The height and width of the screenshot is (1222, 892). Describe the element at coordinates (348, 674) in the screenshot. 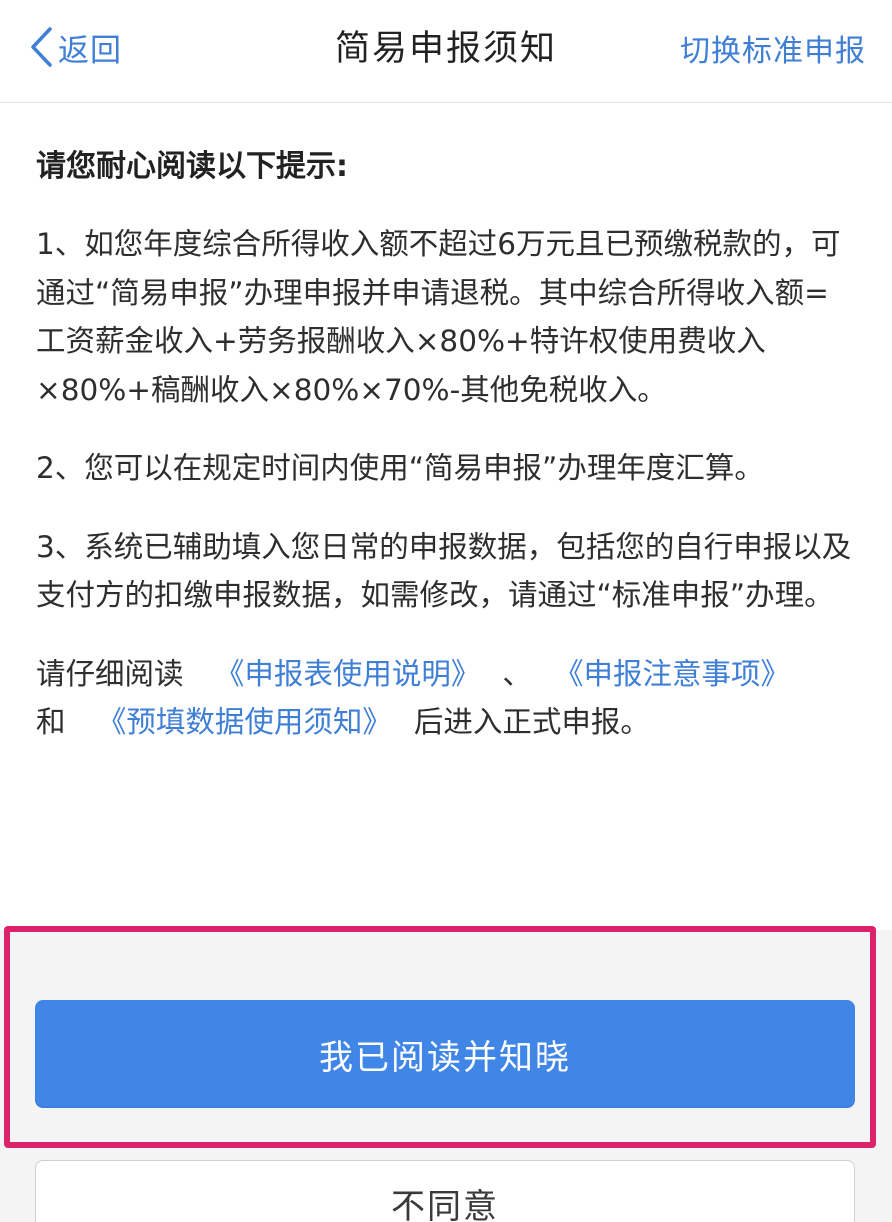

I see `link-form-instructions: 《申报表使用说明》` at that location.